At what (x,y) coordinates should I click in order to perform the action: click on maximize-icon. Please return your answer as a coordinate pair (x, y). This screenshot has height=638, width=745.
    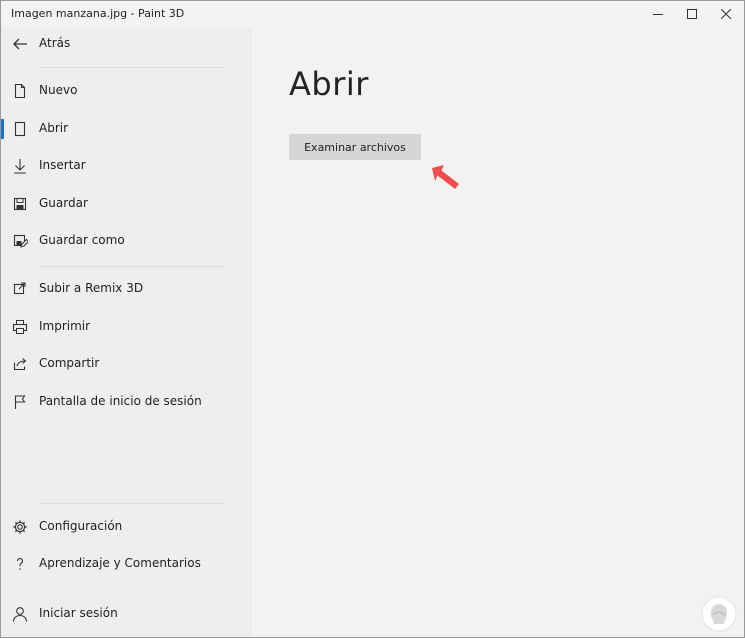
    Looking at the image, I should click on (692, 14).